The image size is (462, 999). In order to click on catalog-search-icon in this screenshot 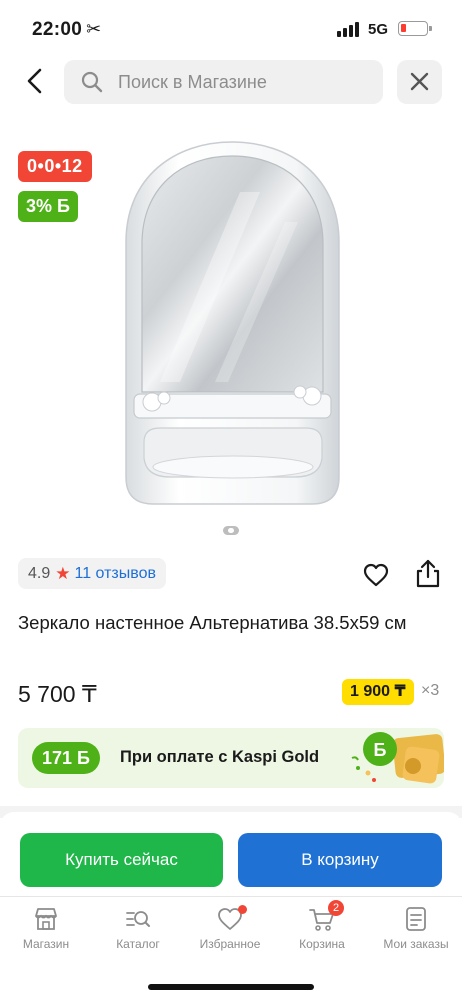, I will do `click(138, 919)`.